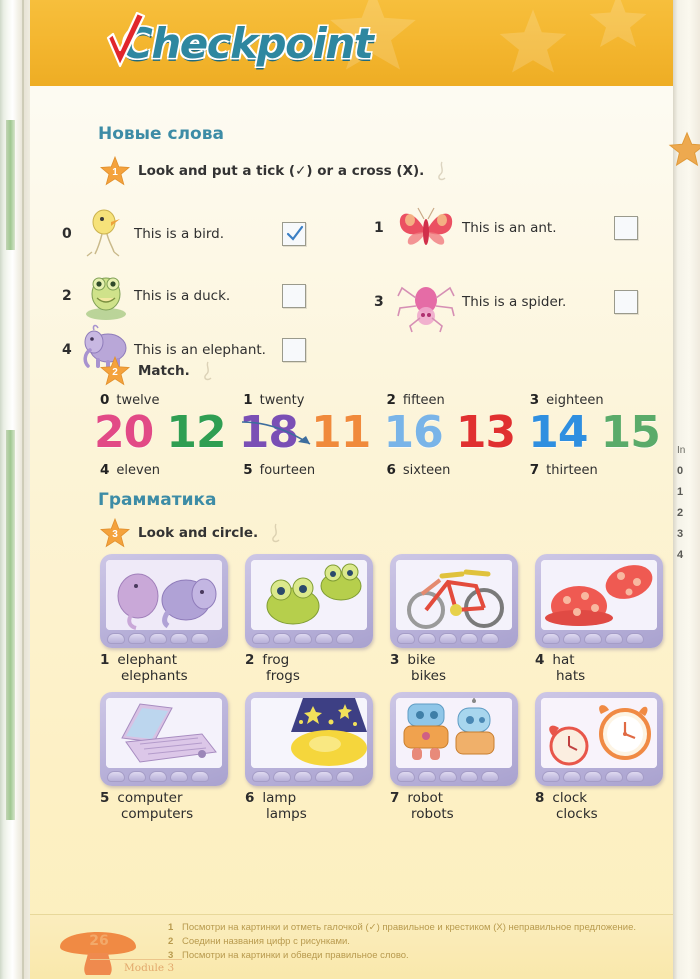 The width and height of the screenshot is (700, 979). I want to click on numeral: 15, so click(637, 433).